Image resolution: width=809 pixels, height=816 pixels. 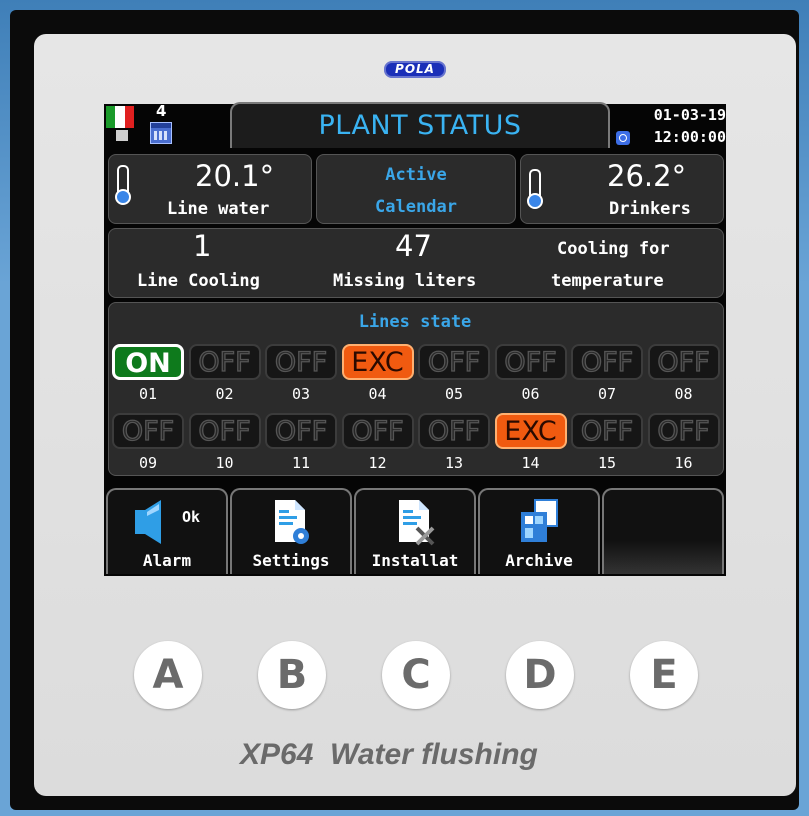 What do you see at coordinates (122, 135) in the screenshot?
I see `sd-card-icon` at bounding box center [122, 135].